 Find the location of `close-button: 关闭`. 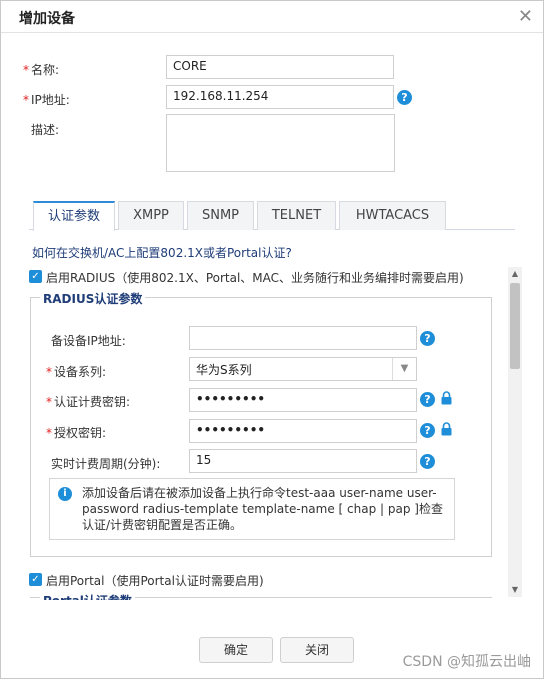

close-button: 关闭 is located at coordinates (317, 650).